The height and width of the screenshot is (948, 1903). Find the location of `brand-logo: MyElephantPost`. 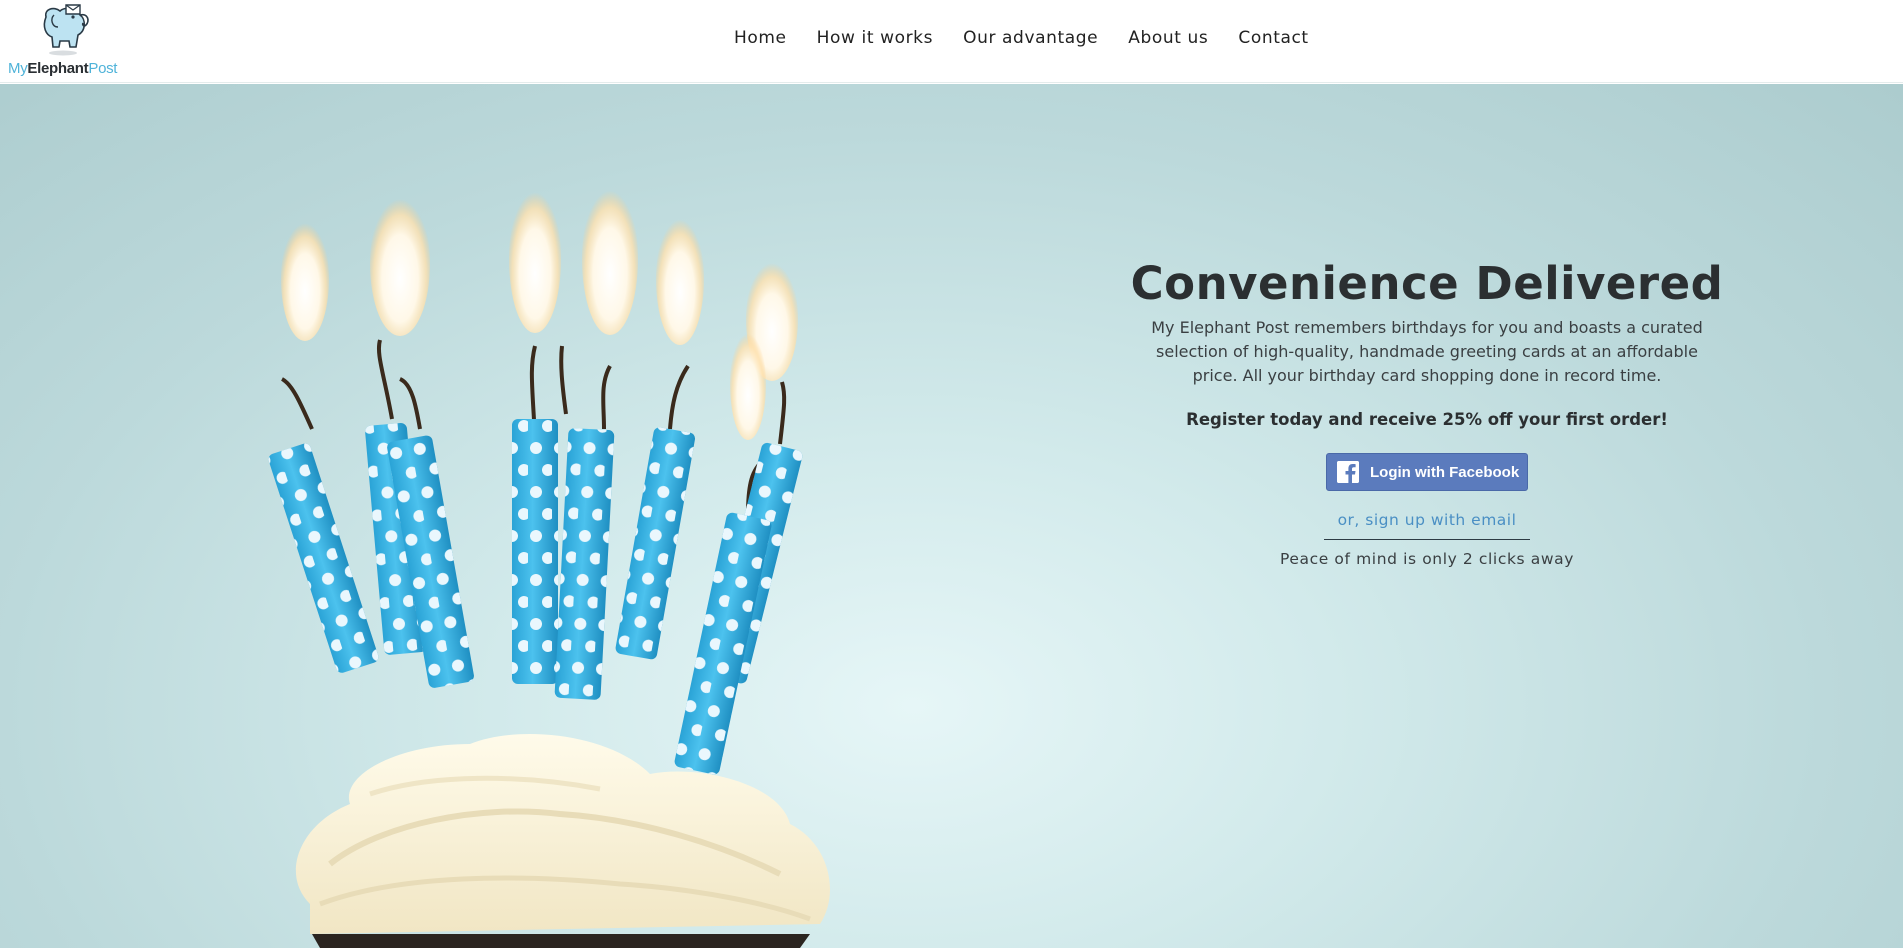

brand-logo: MyElephantPost is located at coordinates (66, 41).